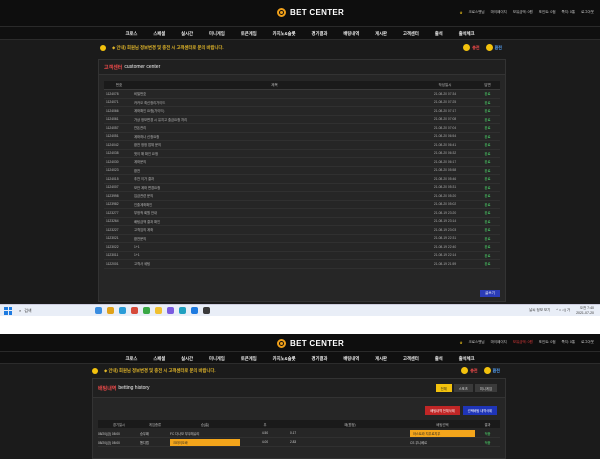 This screenshot has height=459, width=600. Describe the element at coordinates (585, 310) in the screenshot. I see `clock: 오전 7:40 2021-07-20` at that location.